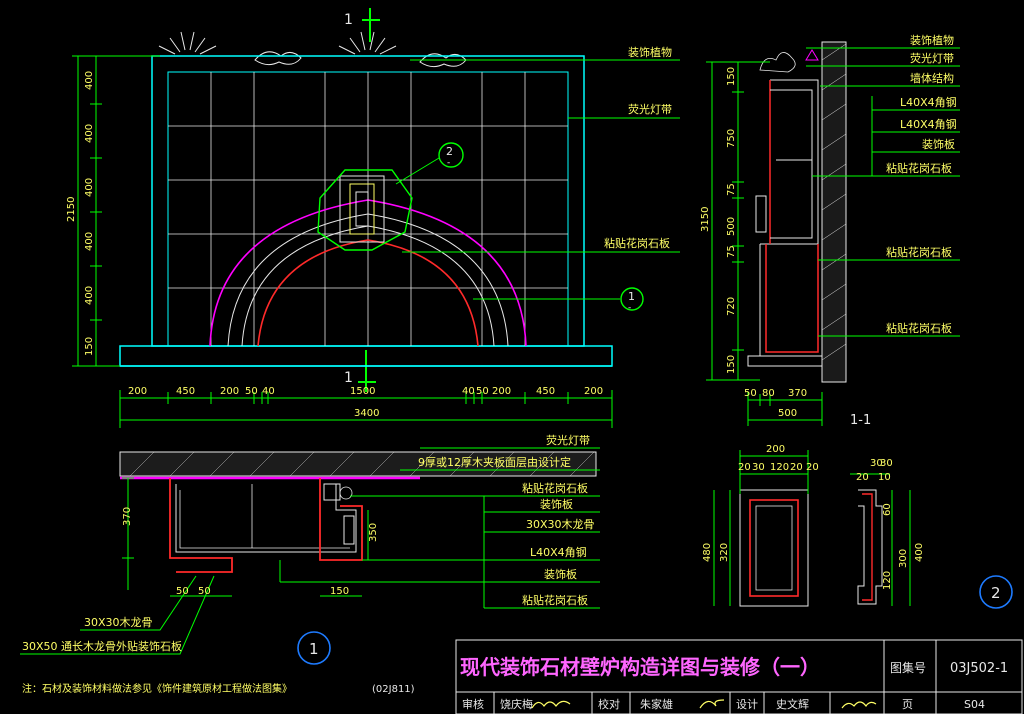 The image size is (1024, 714). What do you see at coordinates (89, 346) in the screenshot?
I see `front-vdim-6: 150` at bounding box center [89, 346].